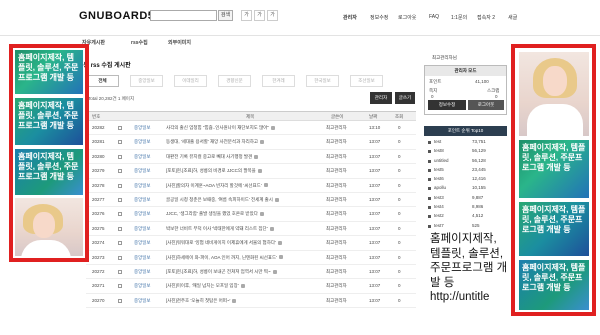  I want to click on row-subject-text: JJCC, '생그라함' 출발 생일을 했었 호온로 받았다, so click(212, 213).